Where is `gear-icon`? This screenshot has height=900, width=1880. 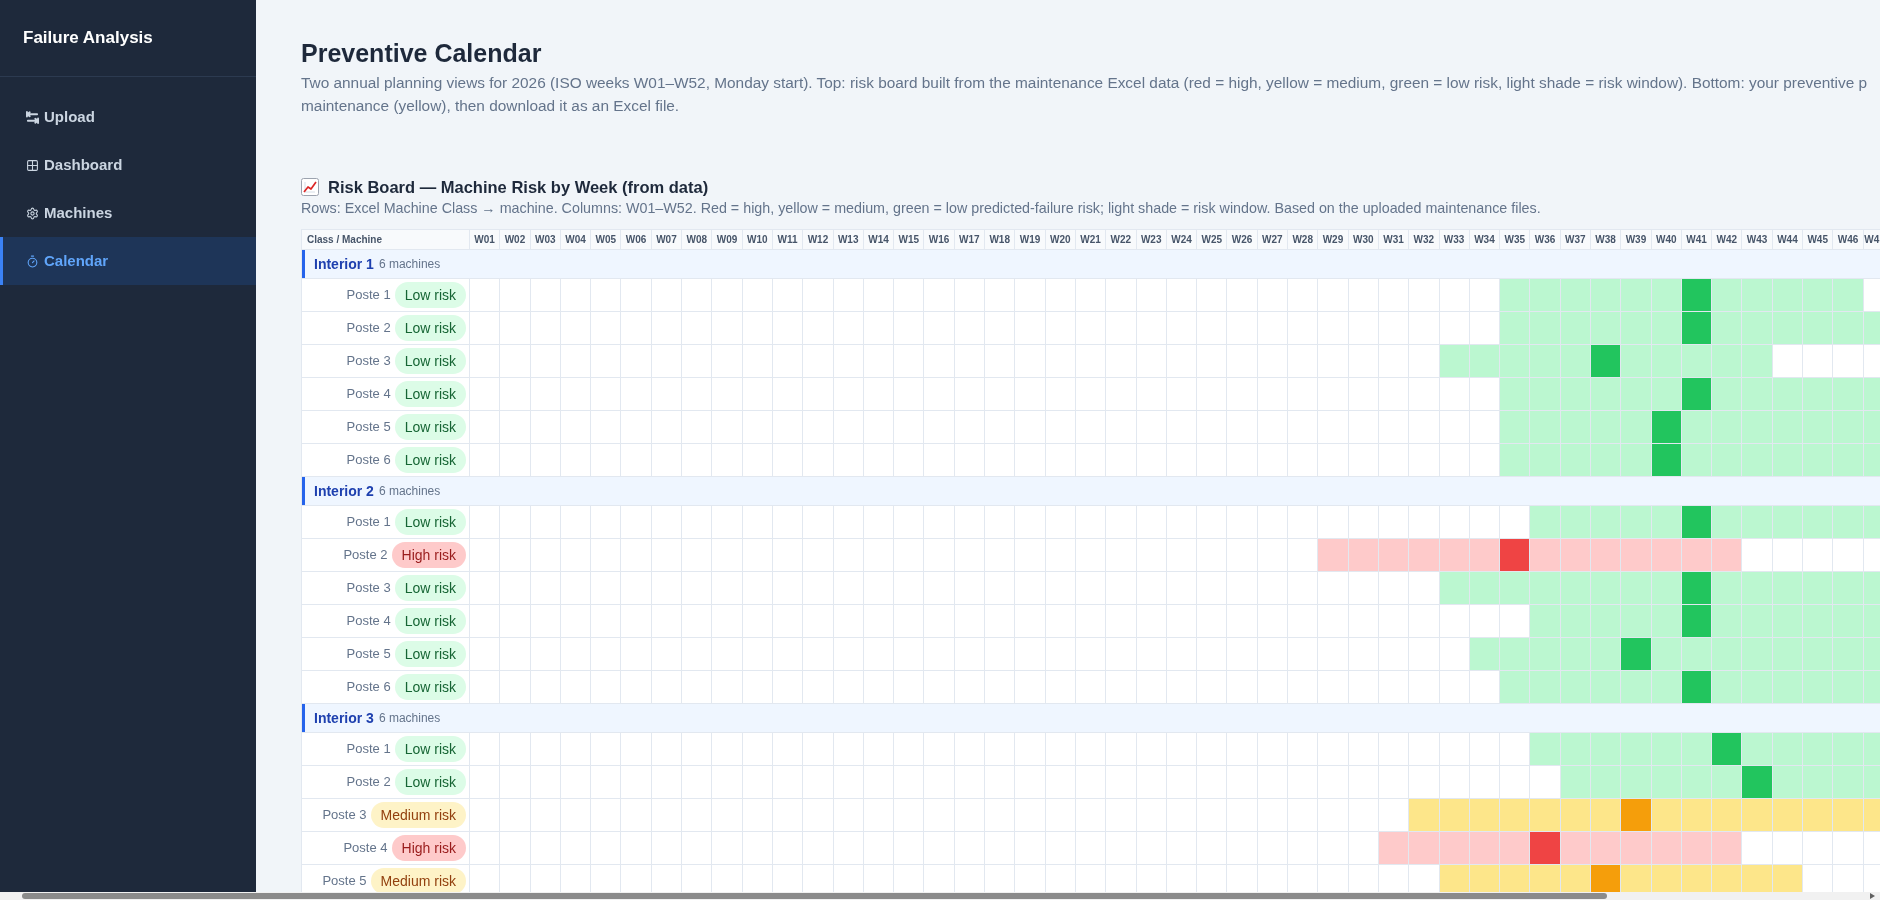
gear-icon is located at coordinates (32, 213).